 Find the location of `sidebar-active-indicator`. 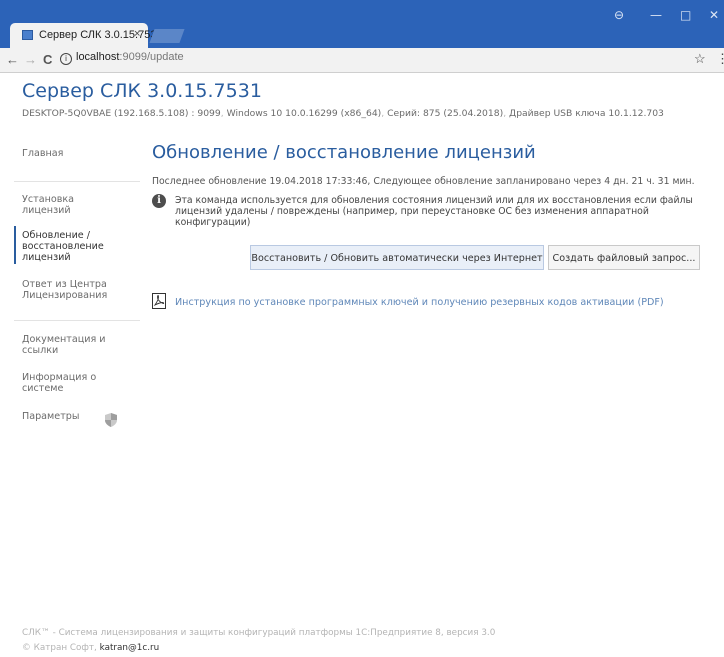

sidebar-active-indicator is located at coordinates (15, 245).